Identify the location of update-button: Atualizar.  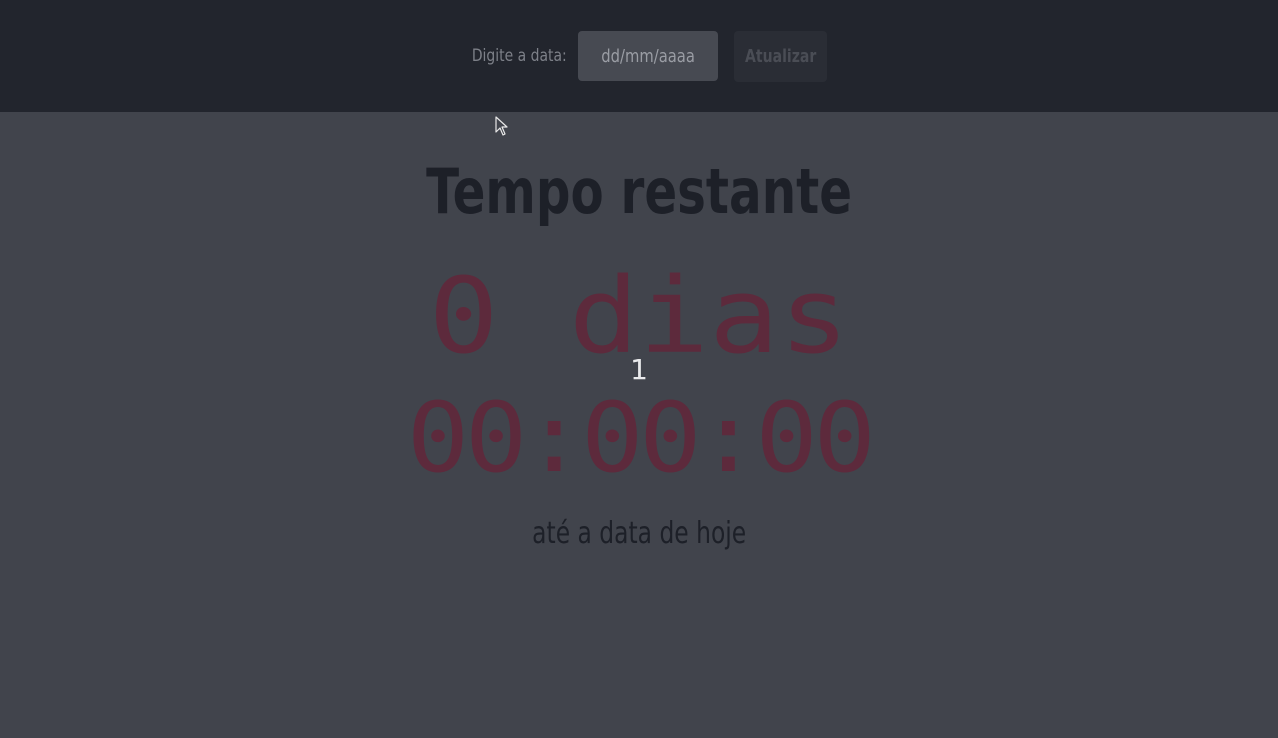
(781, 56).